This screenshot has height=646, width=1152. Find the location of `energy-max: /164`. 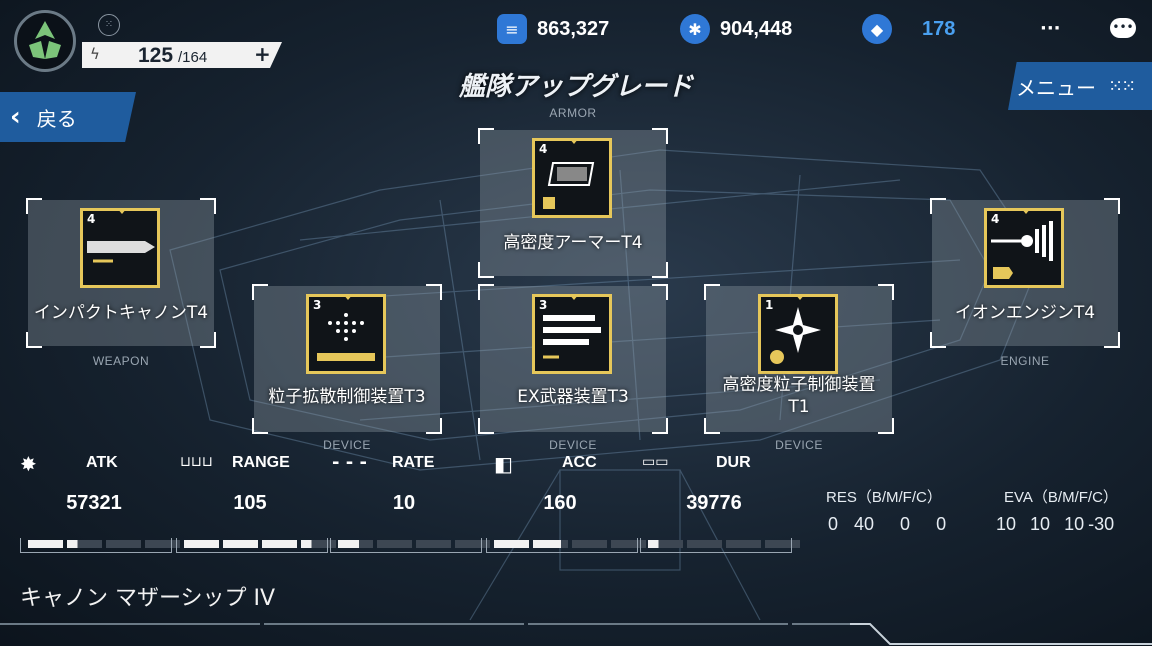

energy-max: /164 is located at coordinates (193, 57).